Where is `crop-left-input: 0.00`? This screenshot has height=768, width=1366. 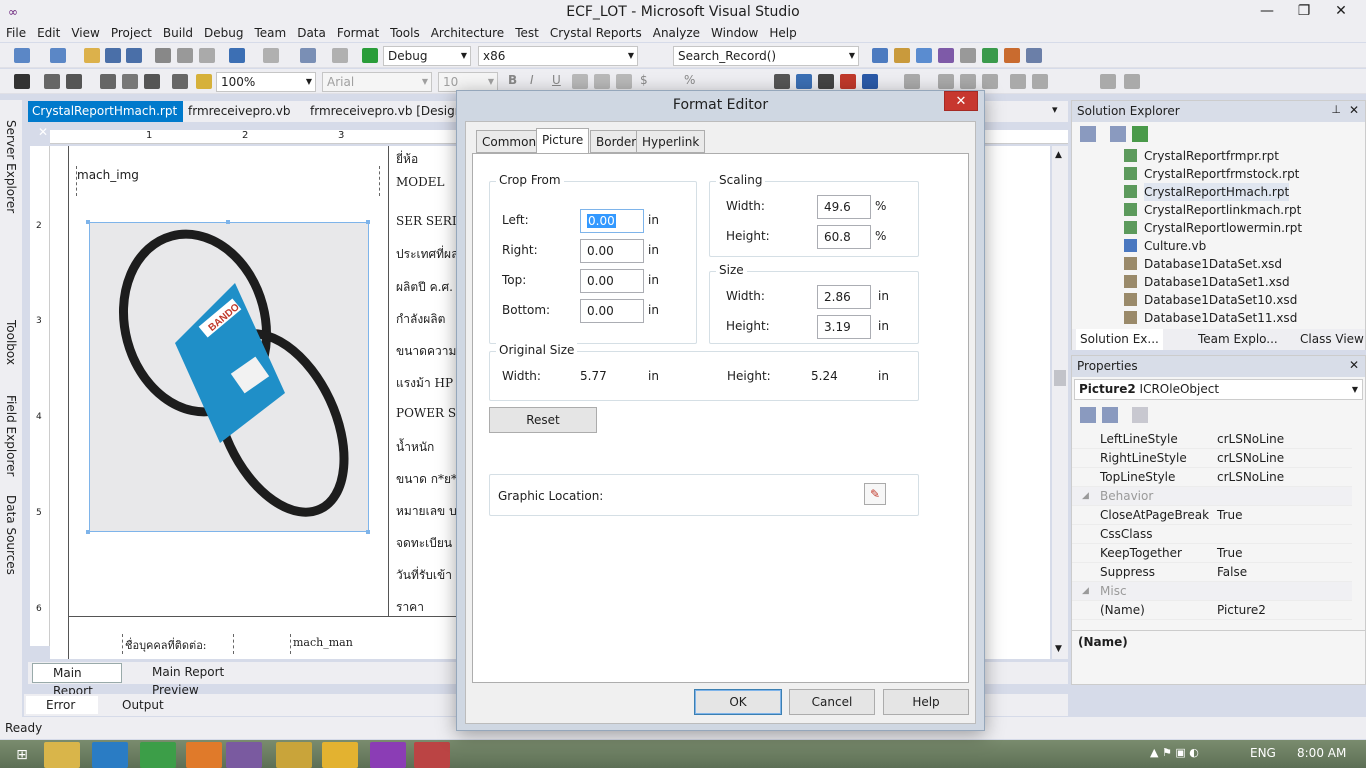 crop-left-input: 0.00 is located at coordinates (612, 221).